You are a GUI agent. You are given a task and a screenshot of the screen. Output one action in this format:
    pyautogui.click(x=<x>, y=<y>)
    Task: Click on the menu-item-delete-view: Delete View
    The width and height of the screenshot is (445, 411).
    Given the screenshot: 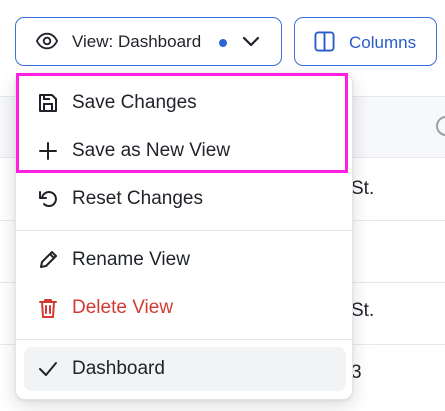 What is the action you would take?
    pyautogui.click(x=185, y=308)
    